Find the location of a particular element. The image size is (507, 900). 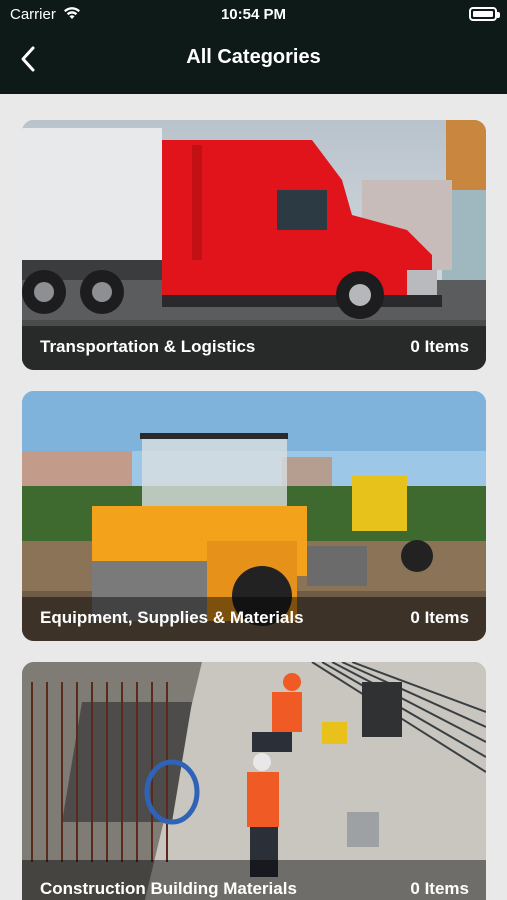

clock: 10:54 PM is located at coordinates (253, 14).